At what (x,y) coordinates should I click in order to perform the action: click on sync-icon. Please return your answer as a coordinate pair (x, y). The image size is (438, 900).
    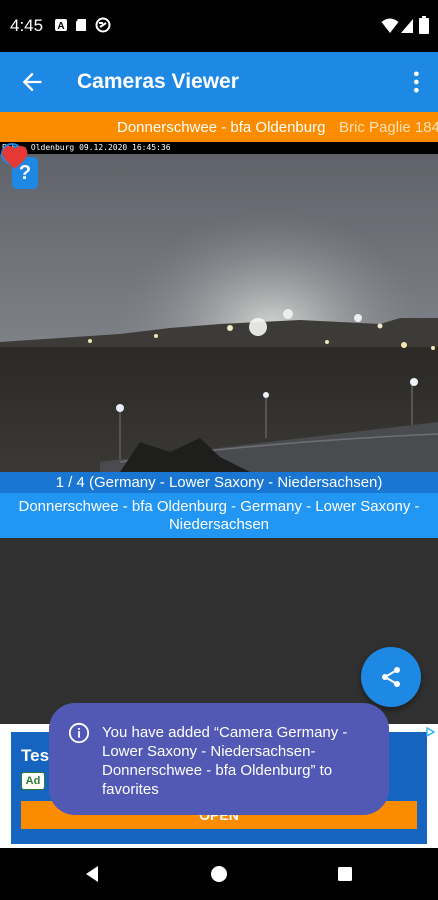
    Looking at the image, I should click on (103, 25).